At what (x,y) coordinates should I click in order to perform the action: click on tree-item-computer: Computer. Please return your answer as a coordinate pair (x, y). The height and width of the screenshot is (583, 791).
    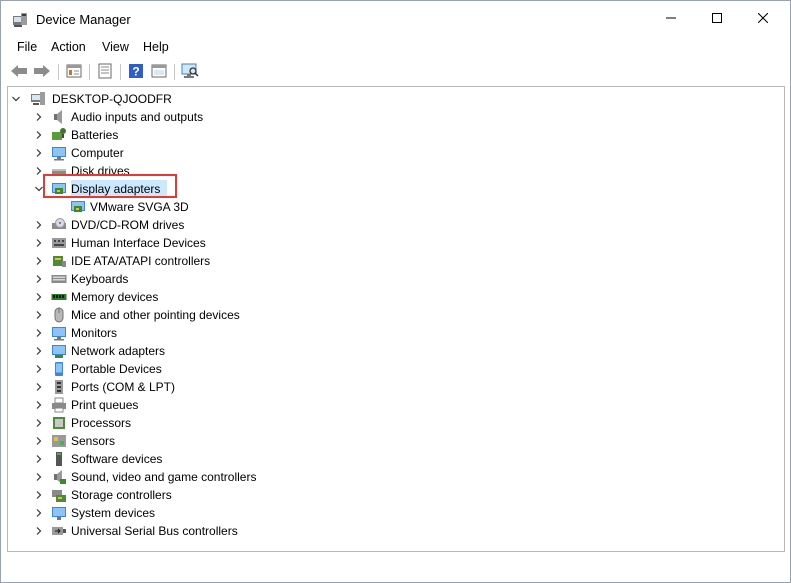
    Looking at the image, I should click on (393, 153).